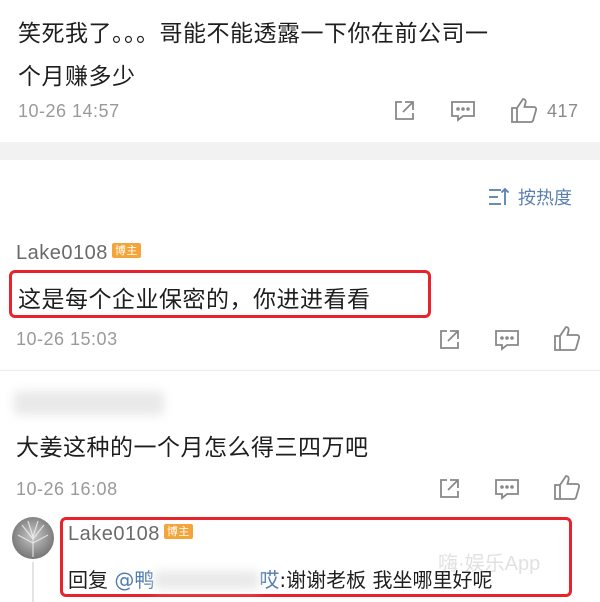  Describe the element at coordinates (300, 151) in the screenshot. I see `section-separator` at that location.